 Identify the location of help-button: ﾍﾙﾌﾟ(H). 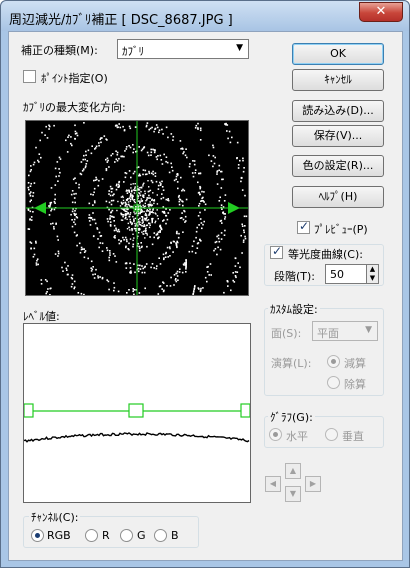
(338, 197).